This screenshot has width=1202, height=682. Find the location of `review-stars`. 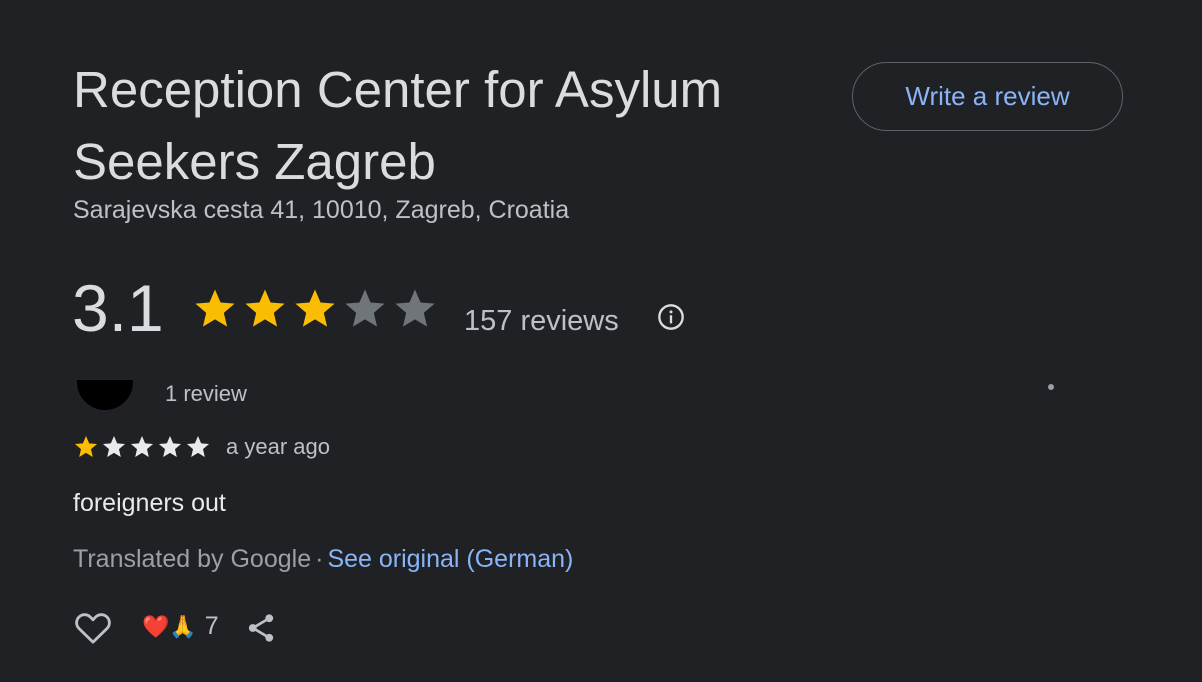

review-stars is located at coordinates (142, 447).